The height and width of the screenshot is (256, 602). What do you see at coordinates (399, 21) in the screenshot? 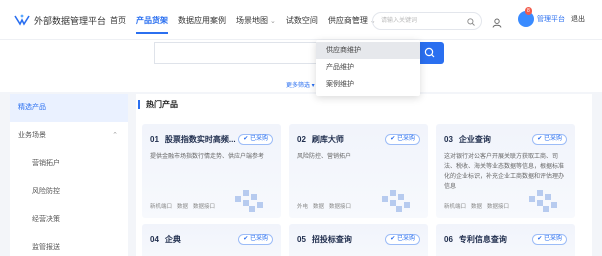
I see `search-placeholder: 请输入关键词` at bounding box center [399, 21].